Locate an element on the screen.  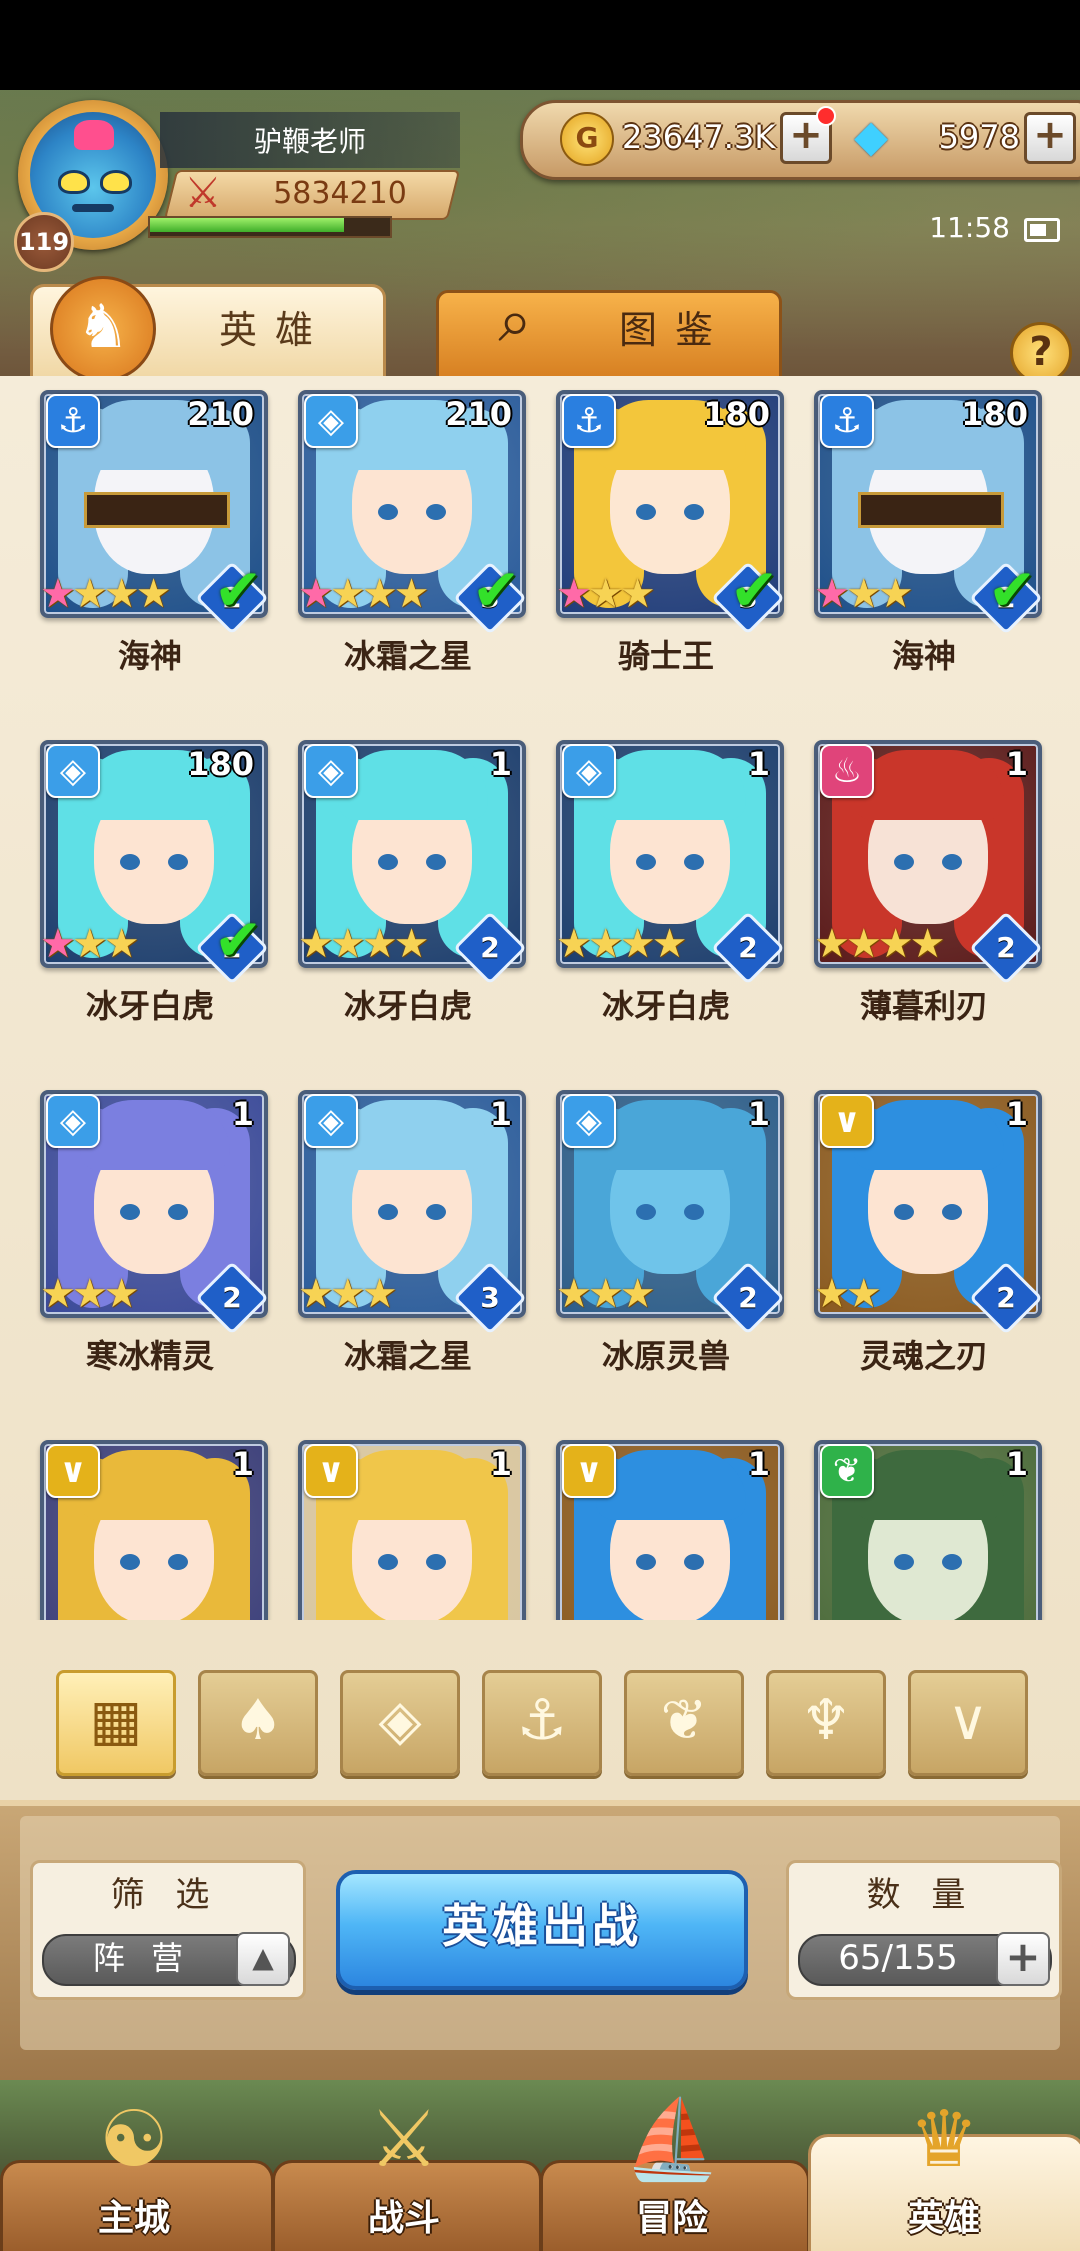
hero-card: ◈ 1 ★★★ 3 冰霜之星 is located at coordinates (408, 1240).